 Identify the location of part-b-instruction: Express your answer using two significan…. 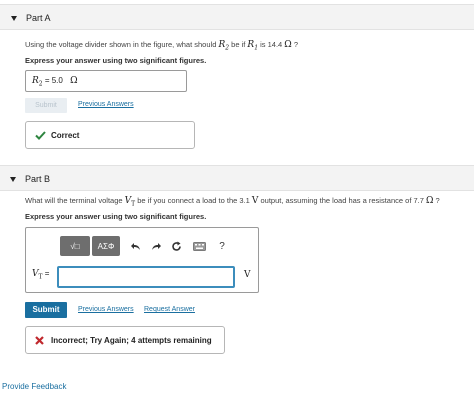
(116, 216).